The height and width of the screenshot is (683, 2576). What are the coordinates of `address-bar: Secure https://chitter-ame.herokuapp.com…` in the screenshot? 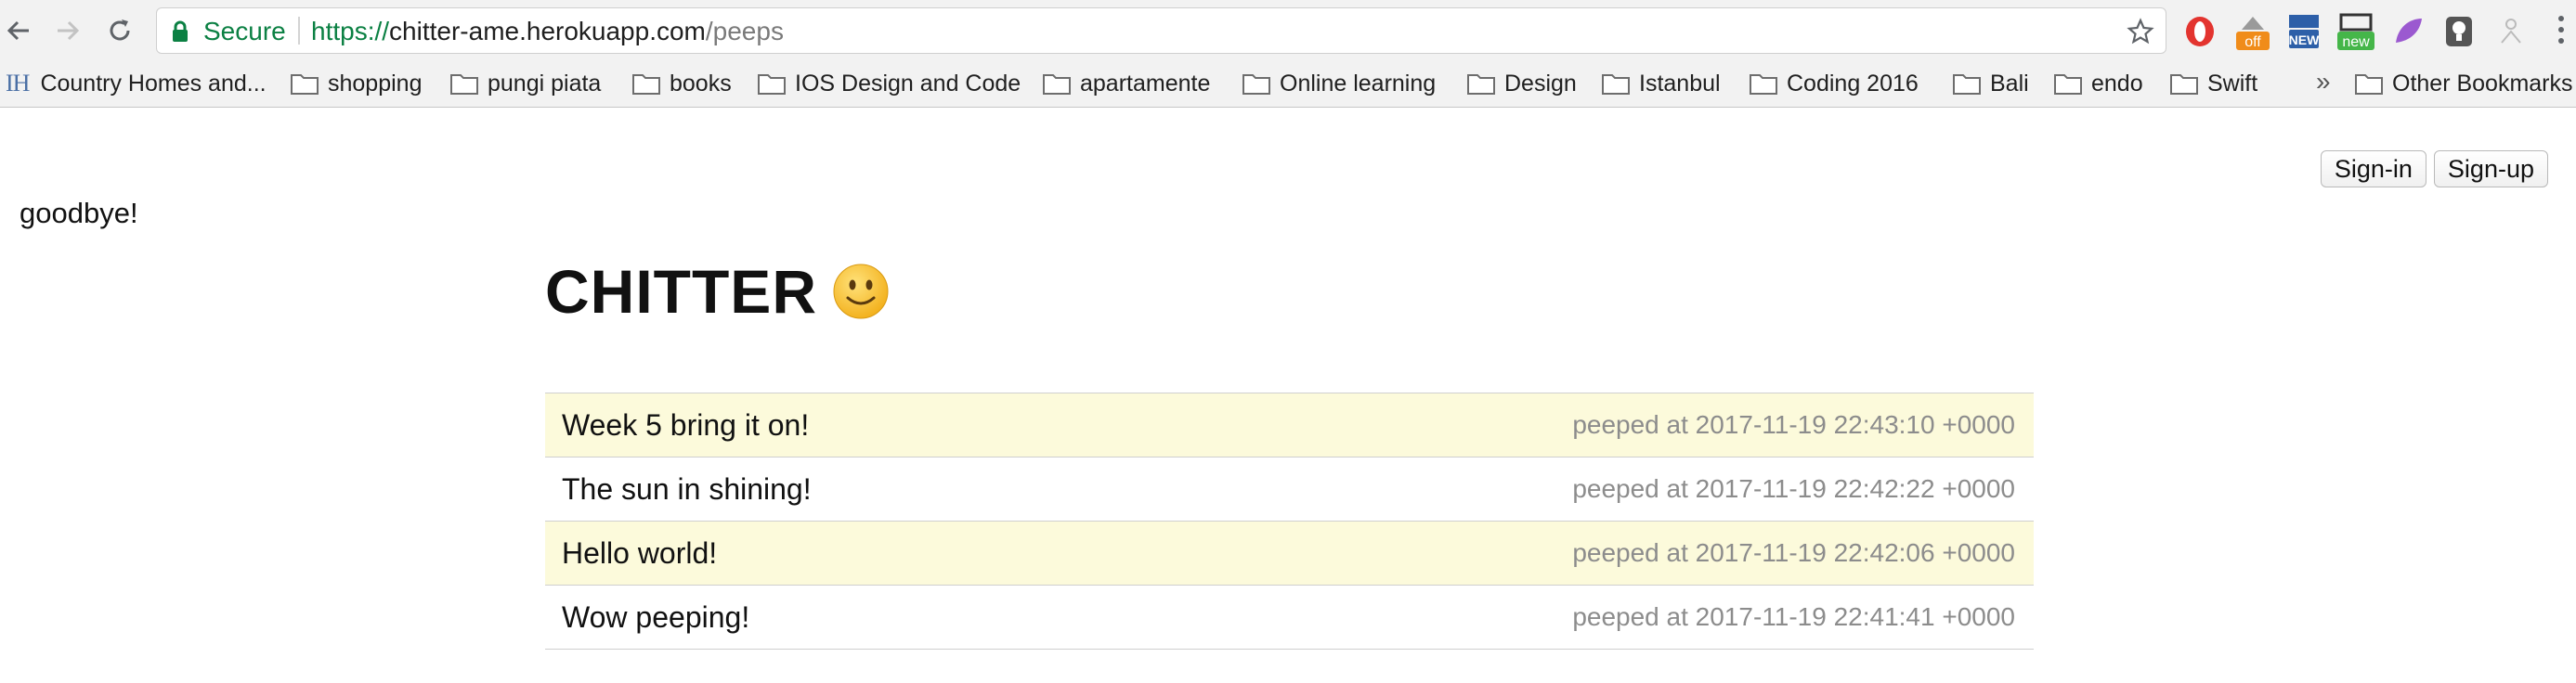 It's located at (1161, 30).